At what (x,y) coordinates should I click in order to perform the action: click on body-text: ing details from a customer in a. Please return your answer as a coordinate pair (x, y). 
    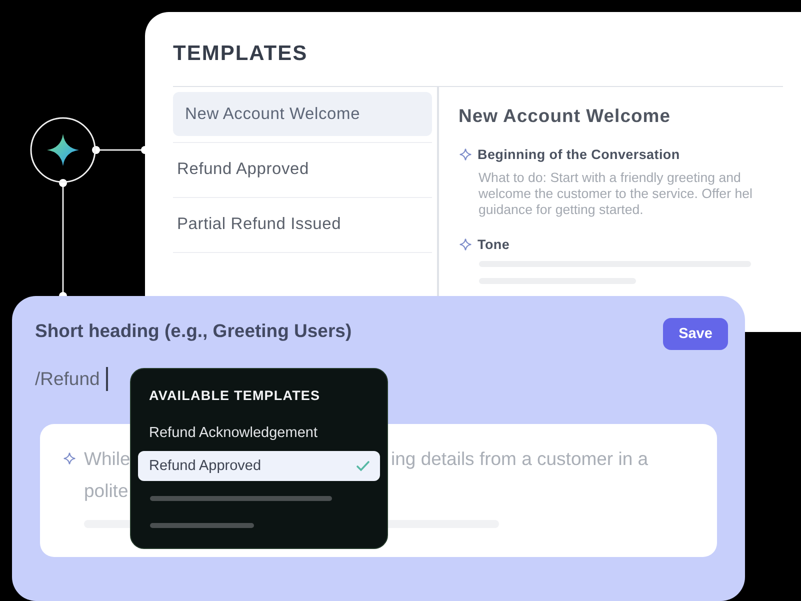
    Looking at the image, I should click on (519, 459).